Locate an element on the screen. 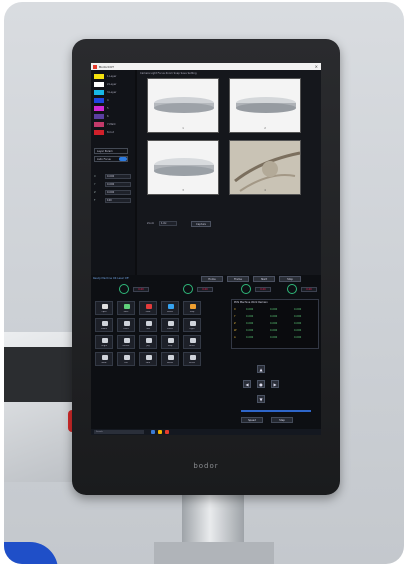  keypad-label: Frame is located at coordinates (104, 329).